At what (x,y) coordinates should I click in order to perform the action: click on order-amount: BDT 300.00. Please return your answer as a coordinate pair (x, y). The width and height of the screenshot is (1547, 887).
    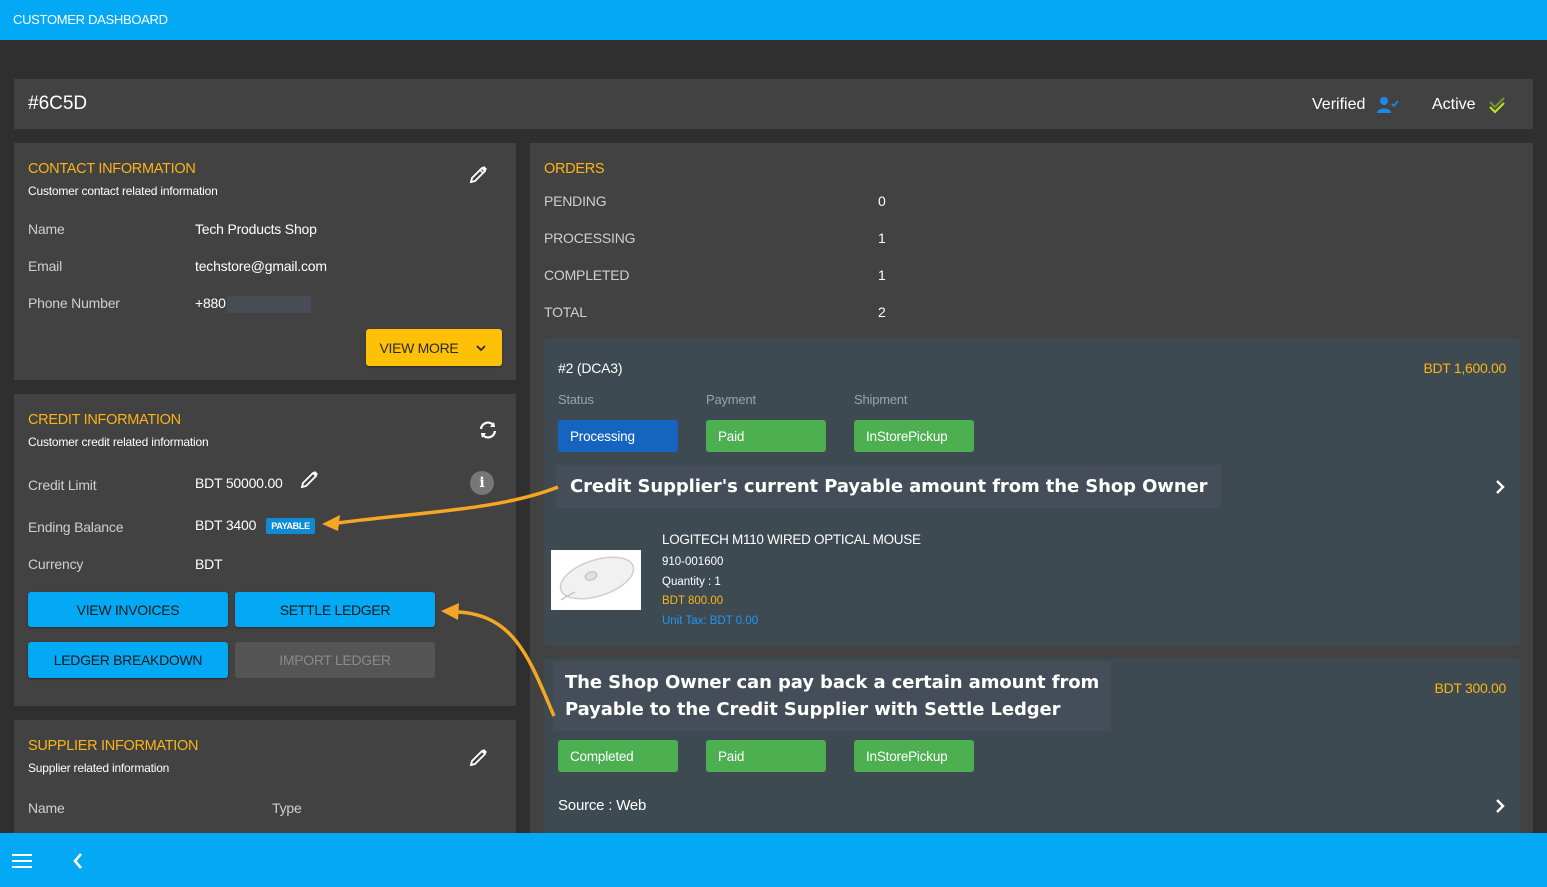
    Looking at the image, I should click on (1470, 688).